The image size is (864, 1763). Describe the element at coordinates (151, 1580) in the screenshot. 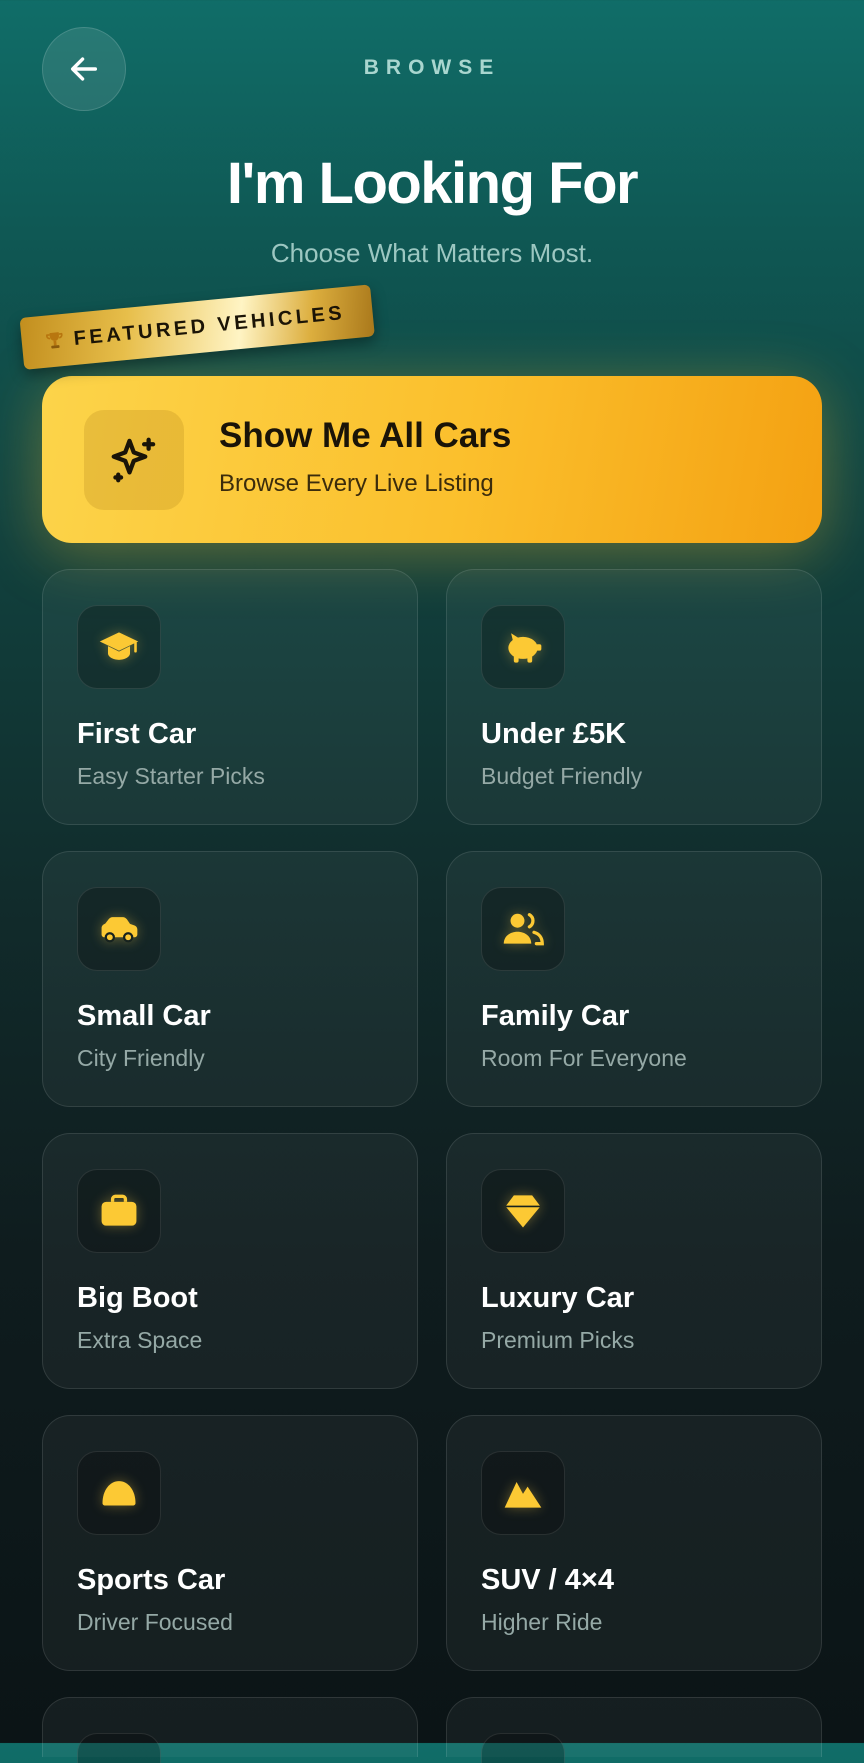

I see `category-title: Sports Car` at that location.